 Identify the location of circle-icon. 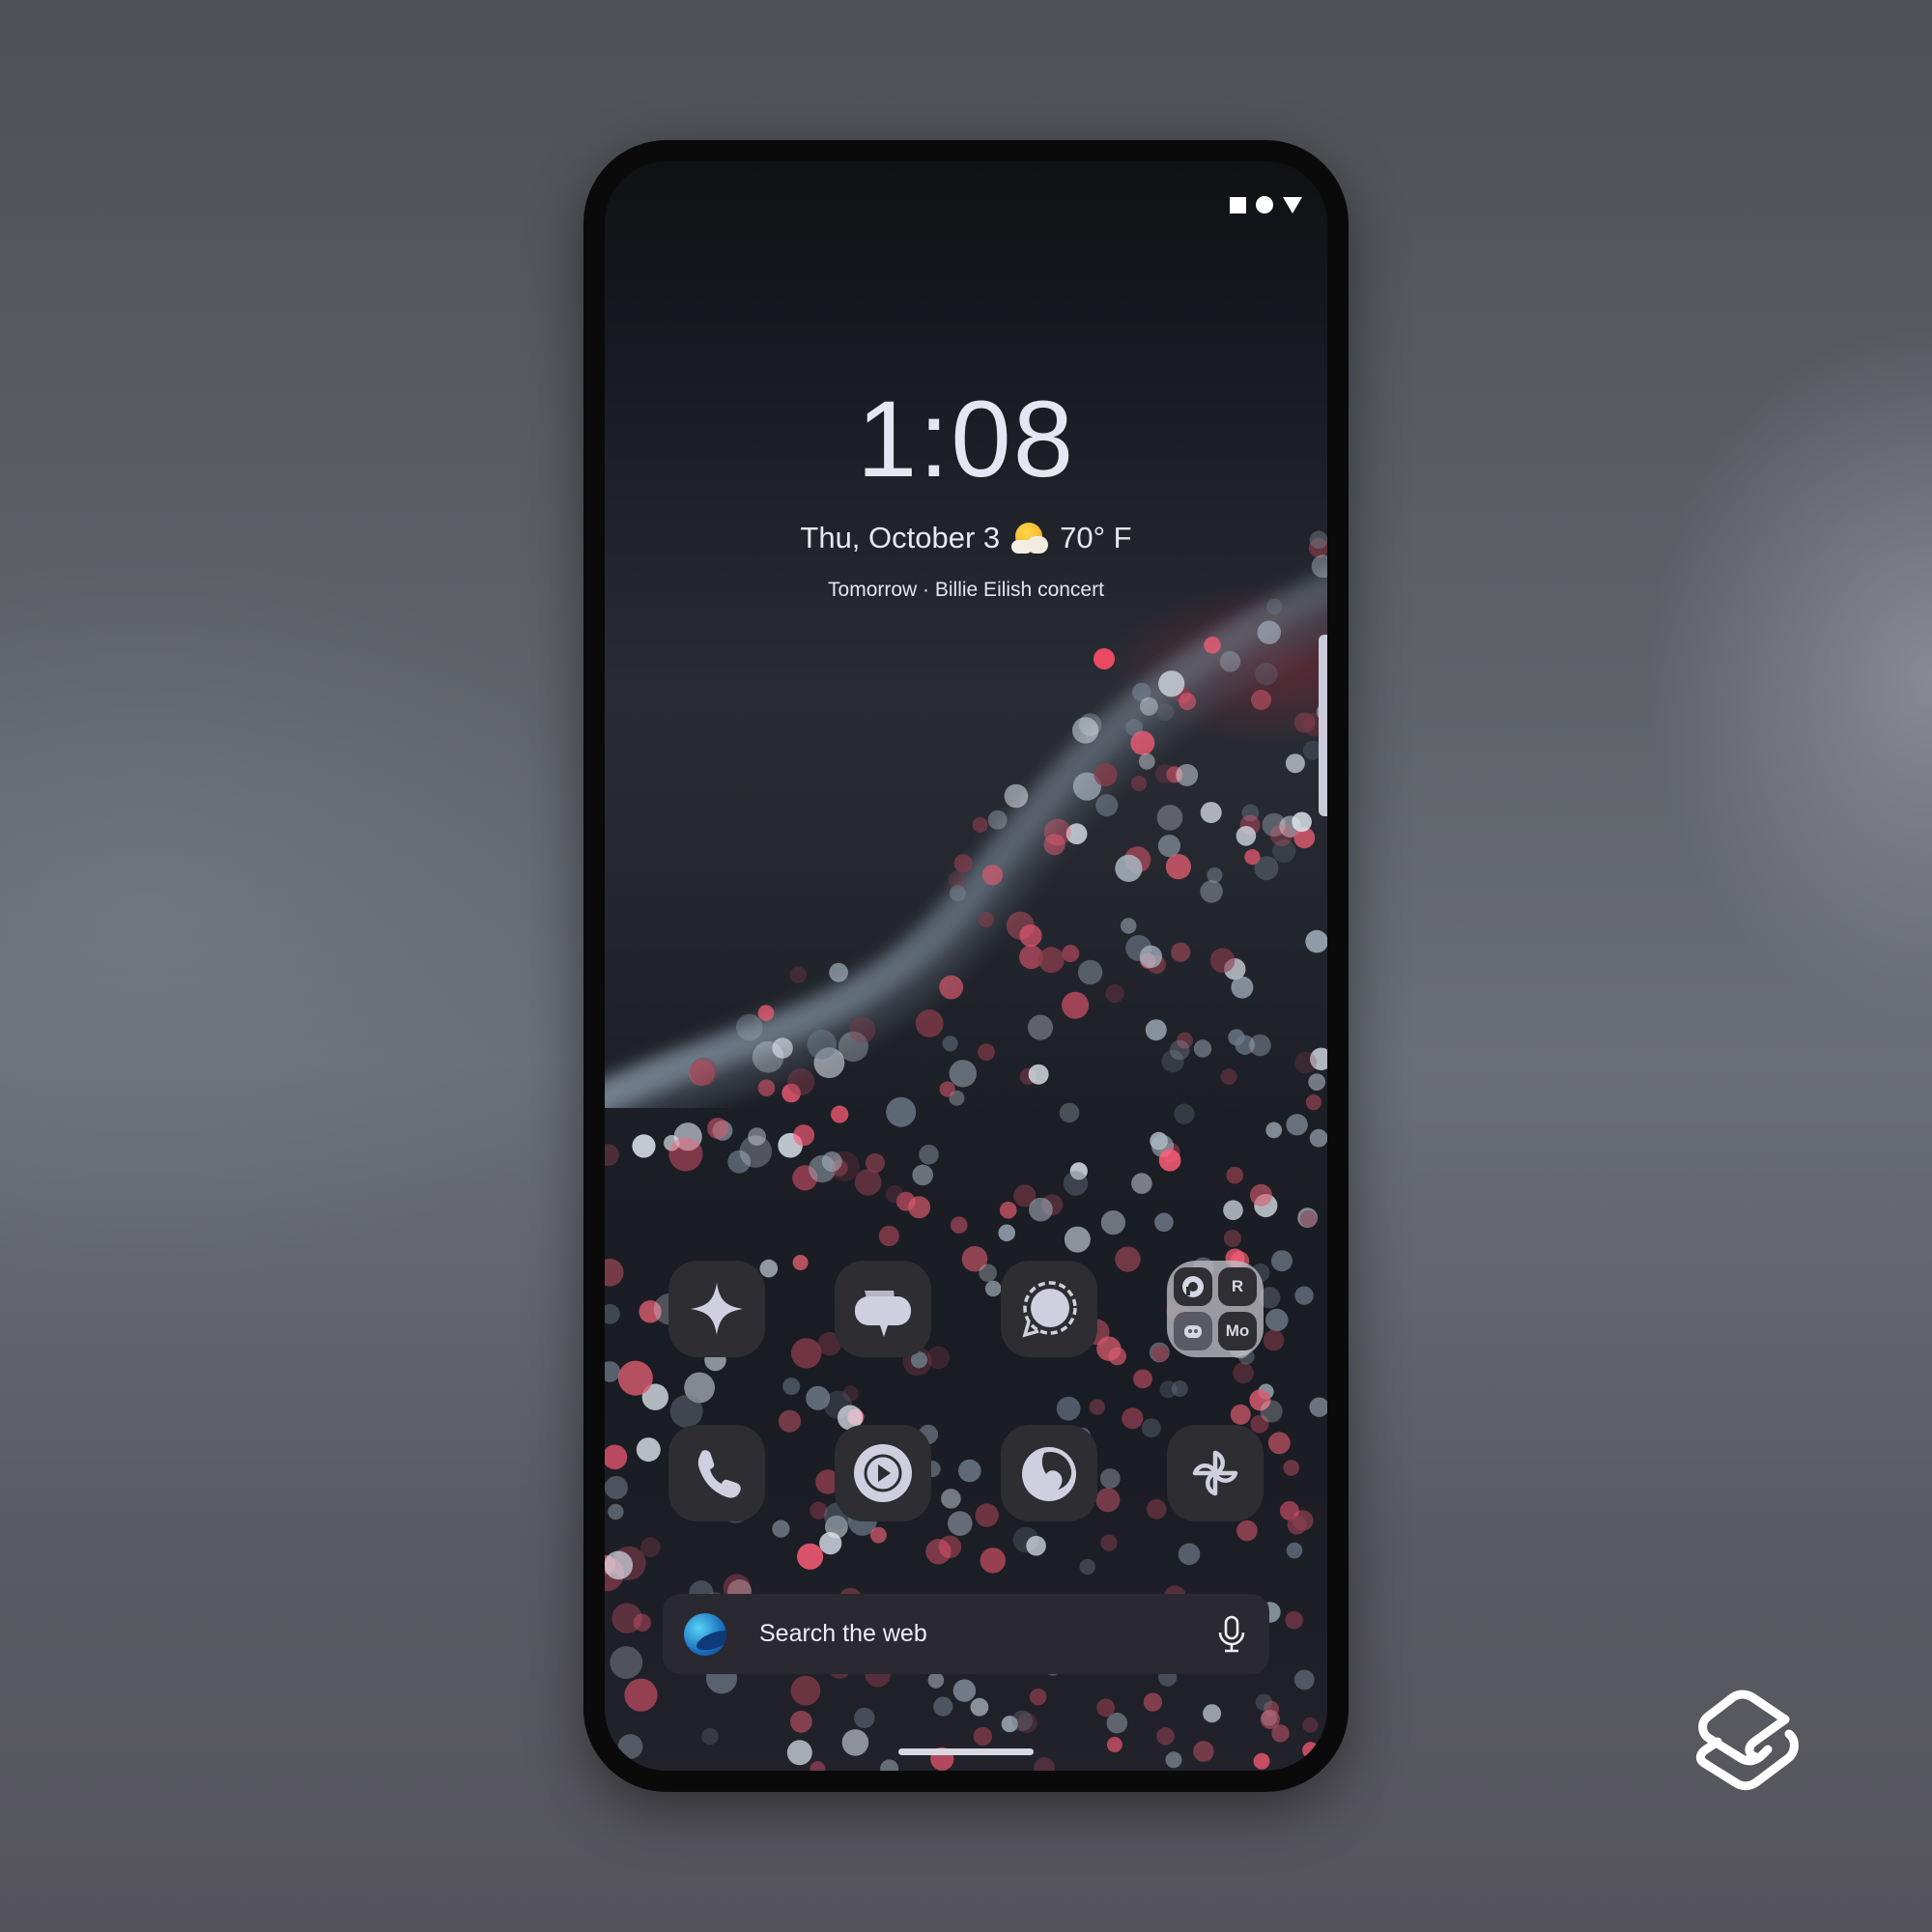
(1264, 204).